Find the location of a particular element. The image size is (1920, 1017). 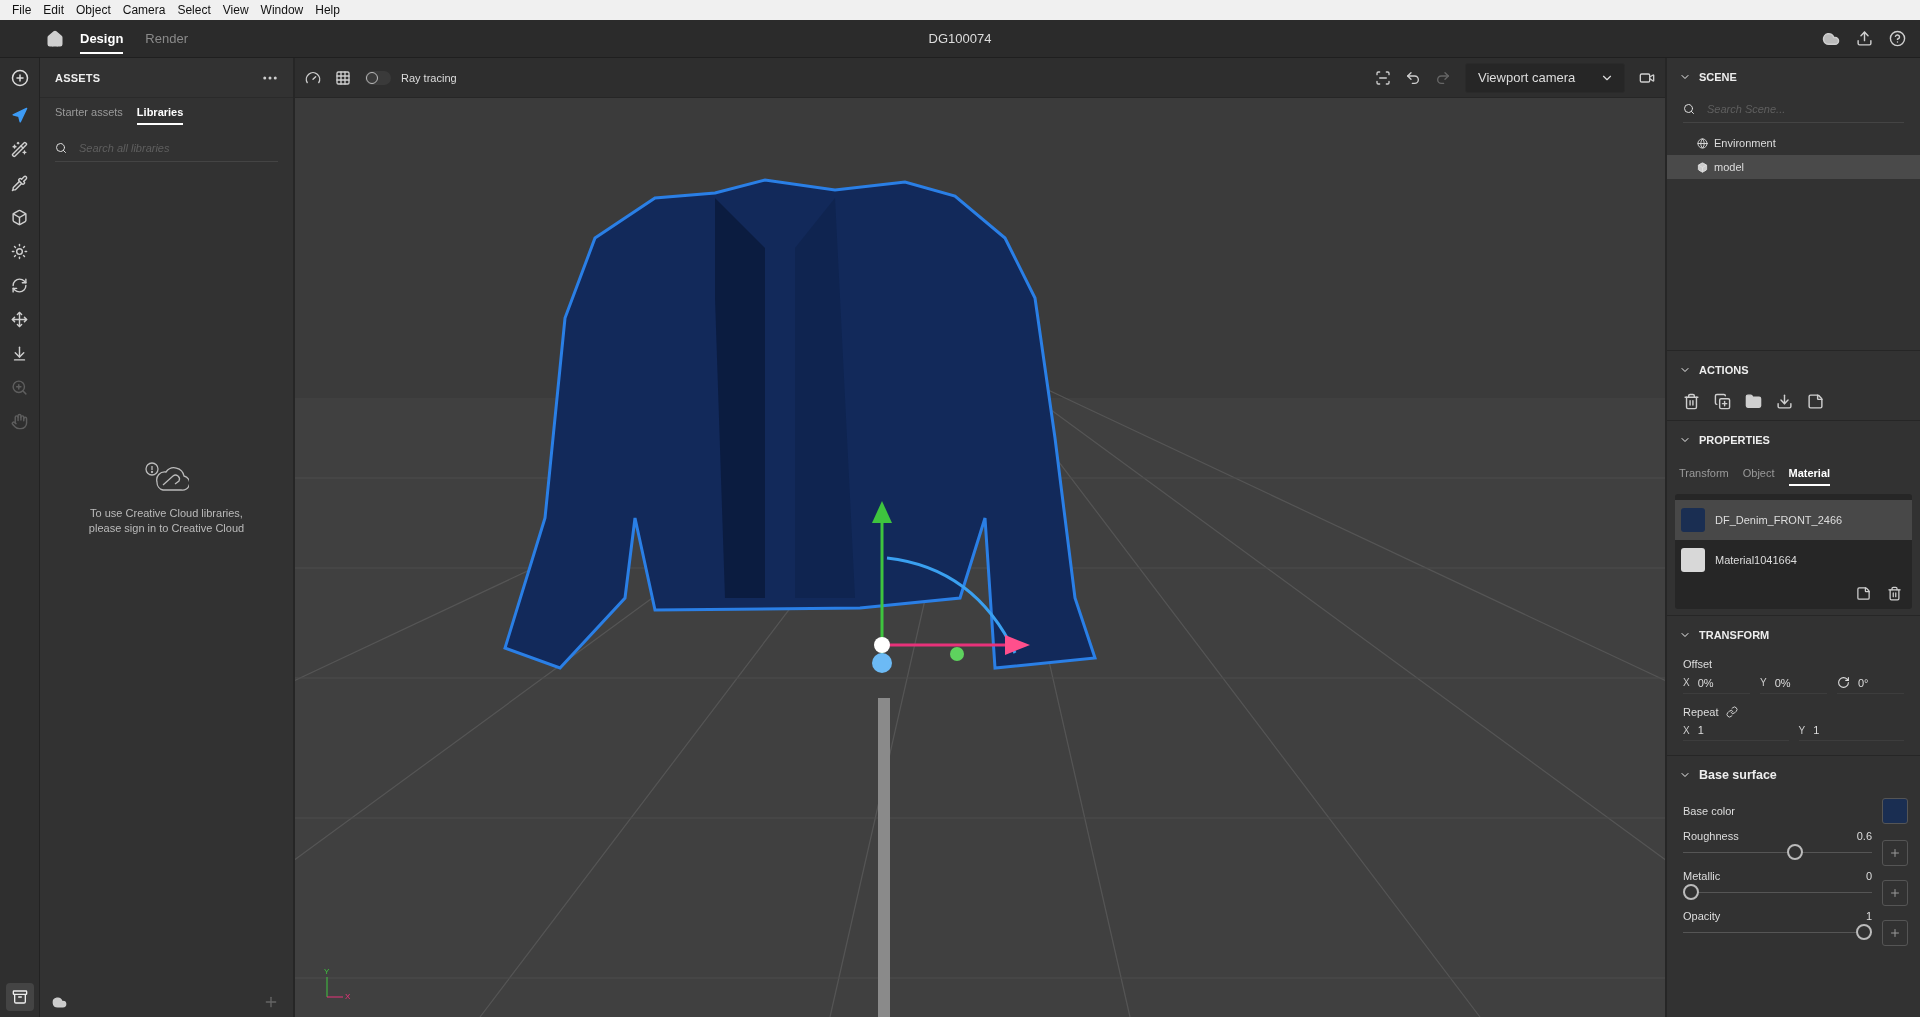

offset-field: Y 0% is located at coordinates (1793, 683).